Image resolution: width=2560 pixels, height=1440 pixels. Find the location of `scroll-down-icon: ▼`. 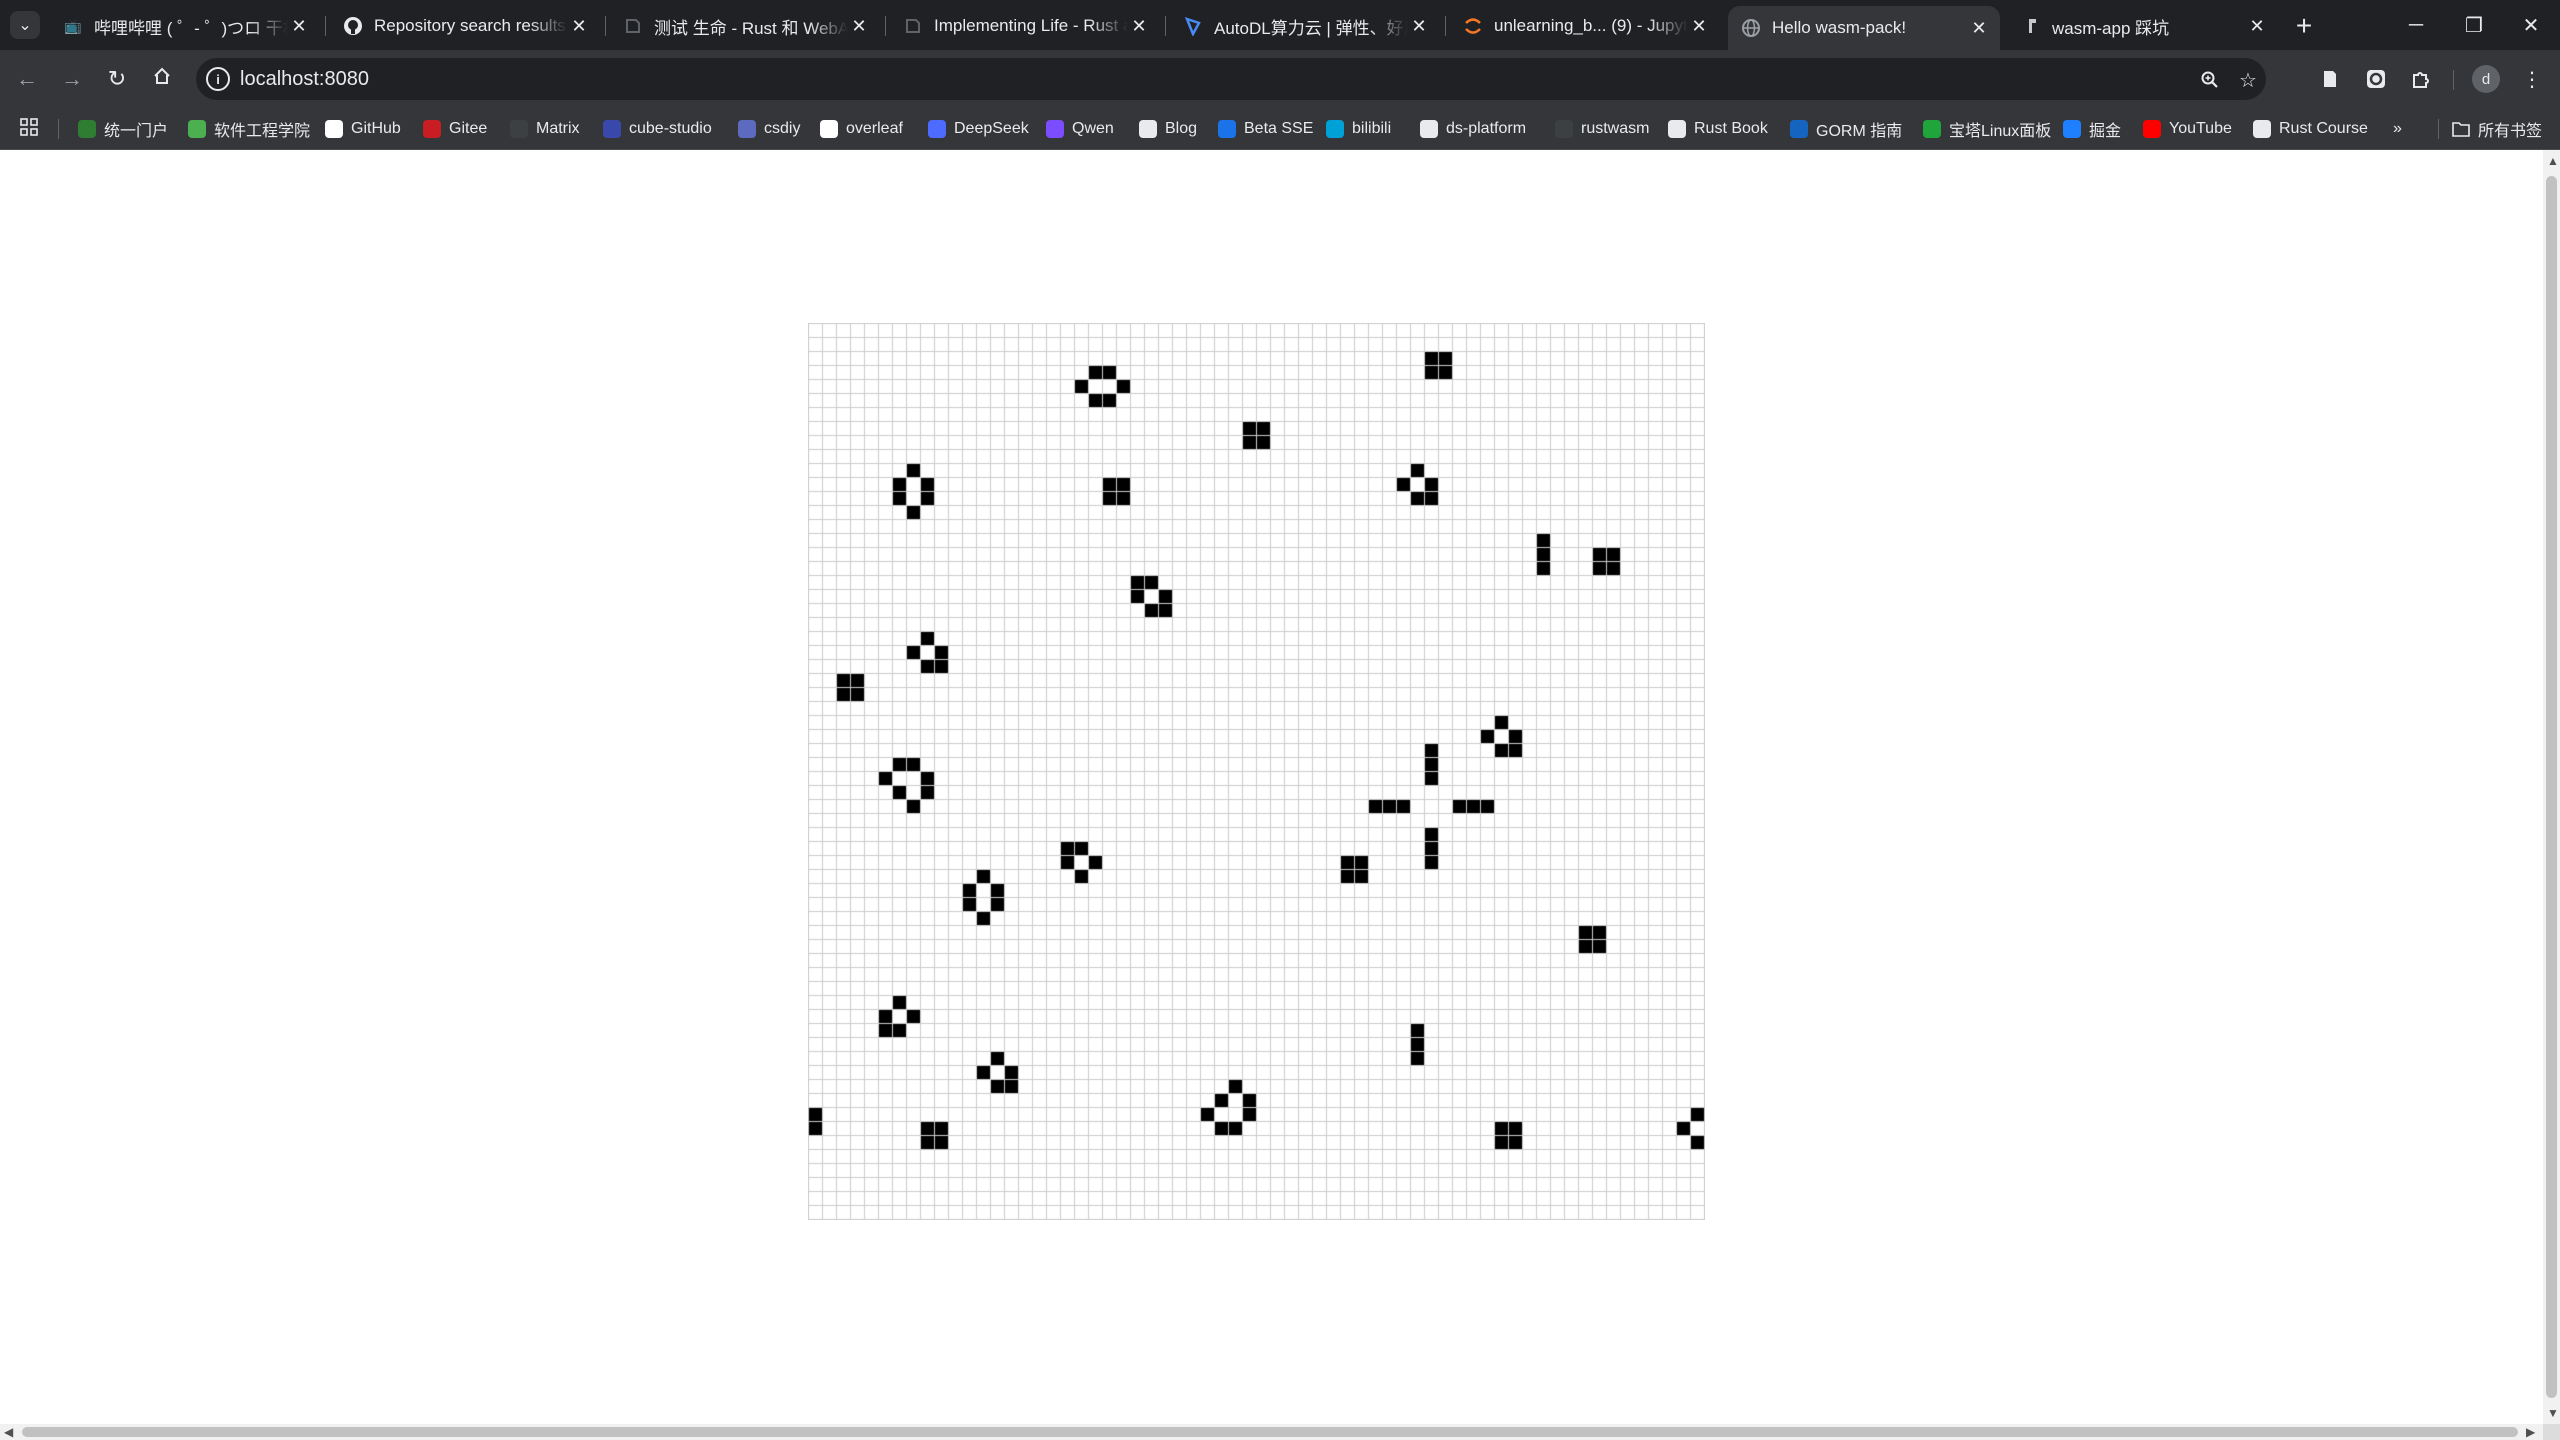

scroll-down-icon: ▼ is located at coordinates (2553, 1413).